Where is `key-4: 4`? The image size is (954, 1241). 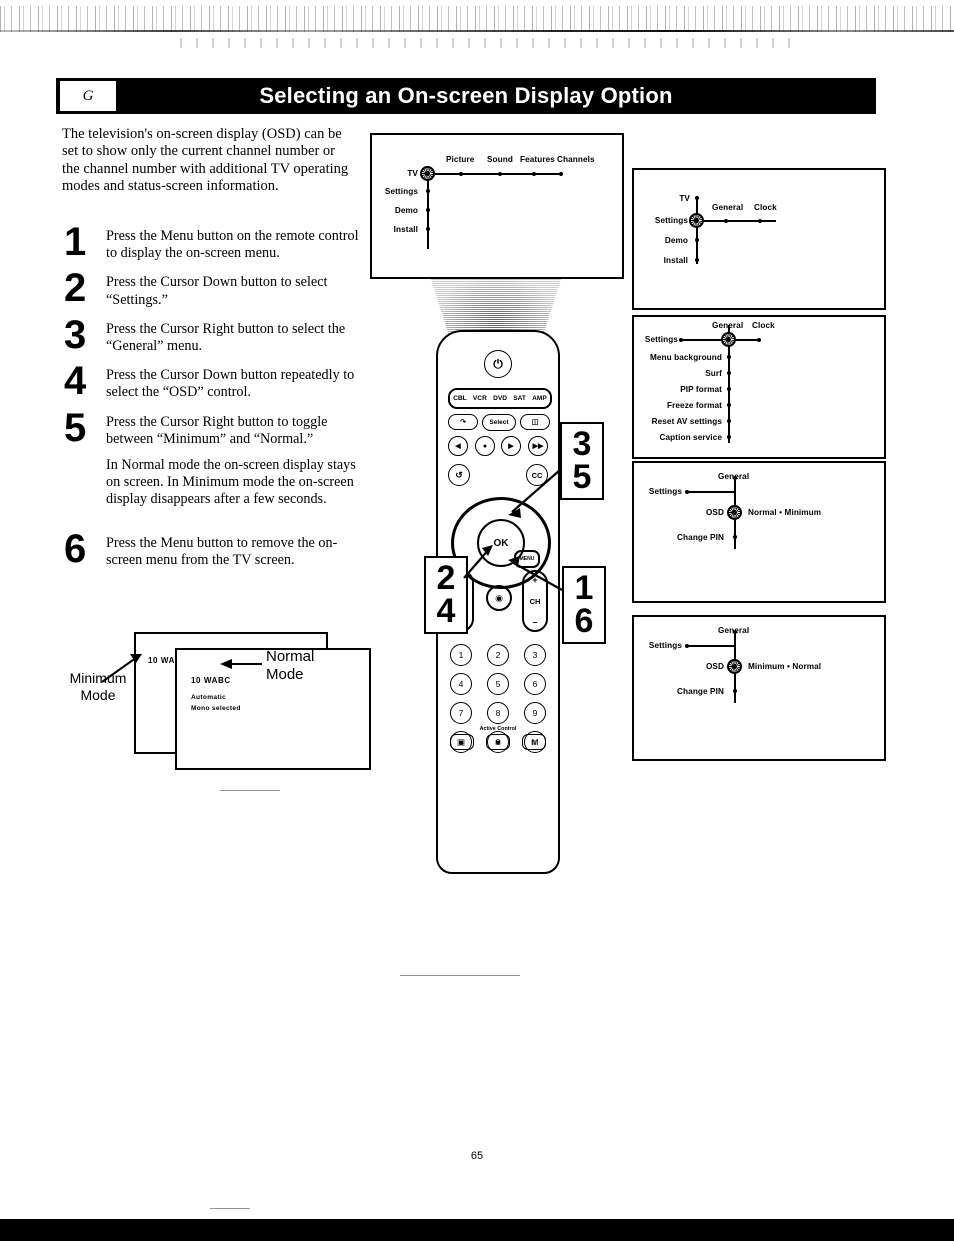
key-4: 4 is located at coordinates (461, 684).